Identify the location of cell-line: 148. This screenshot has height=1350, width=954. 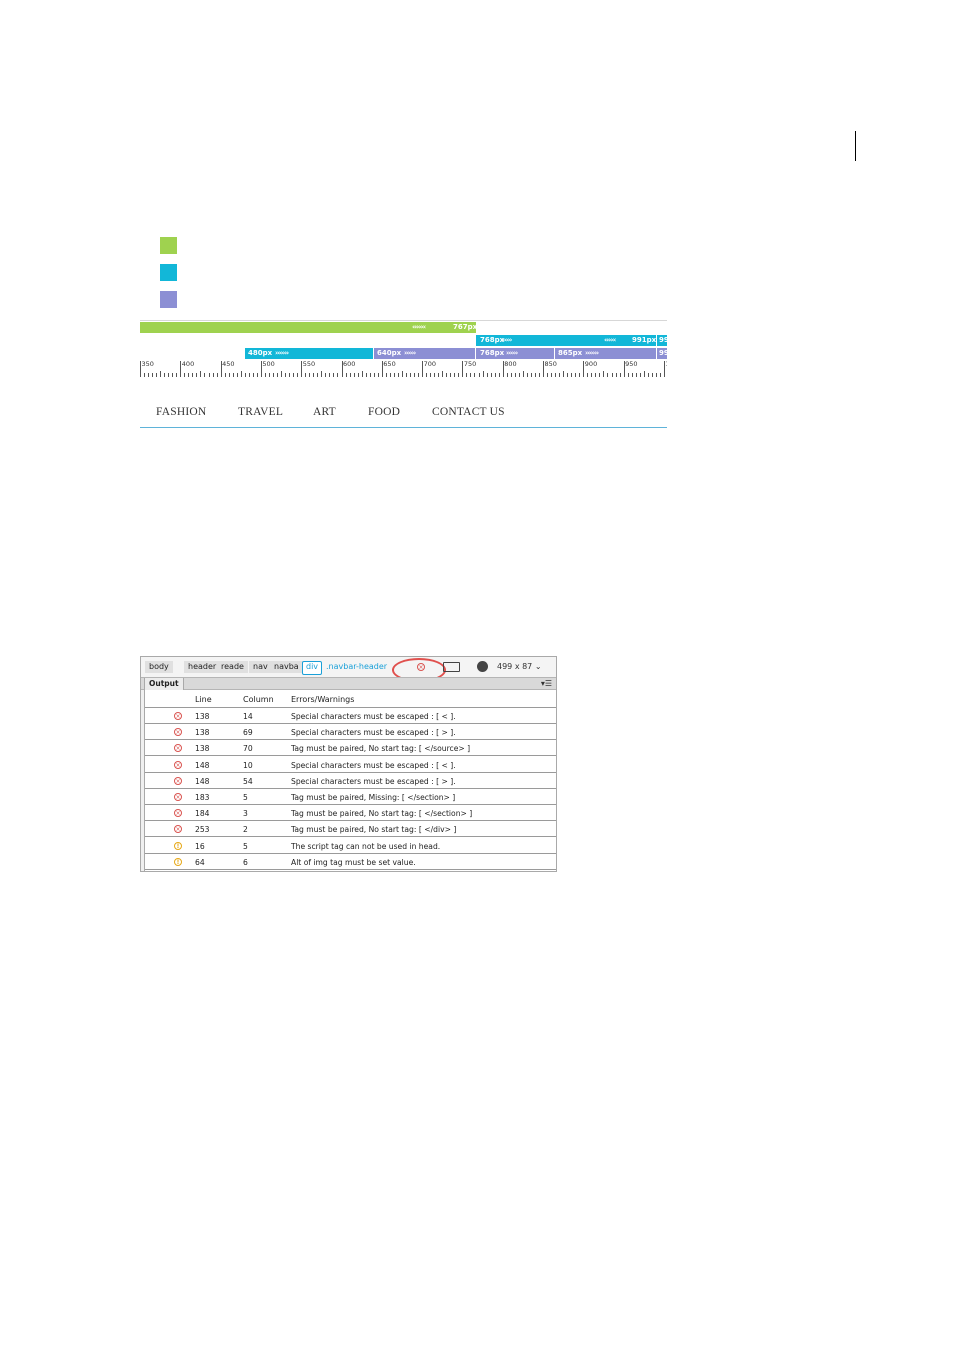
(202, 765).